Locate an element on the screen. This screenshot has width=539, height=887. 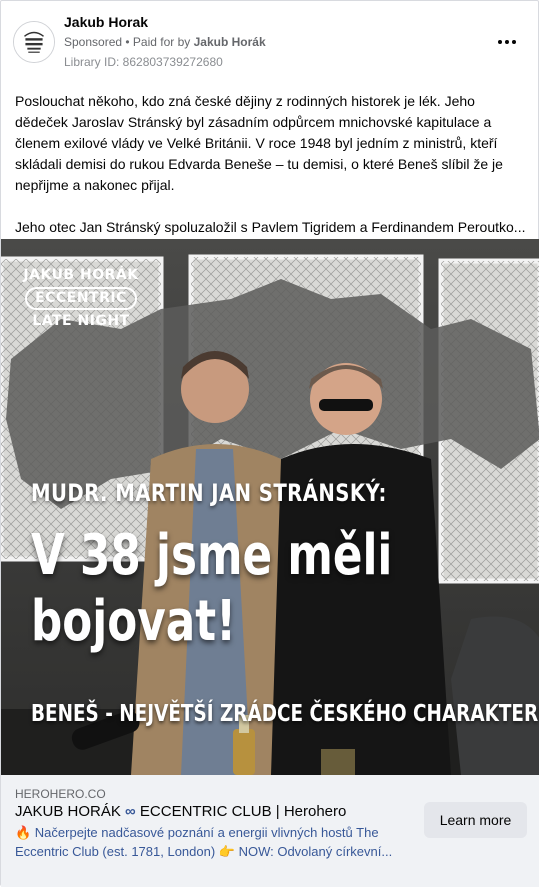
link-title: JAKUB HORÁK ∞ ECCENTRIC CLUB | Herohero is located at coordinates (180, 811).